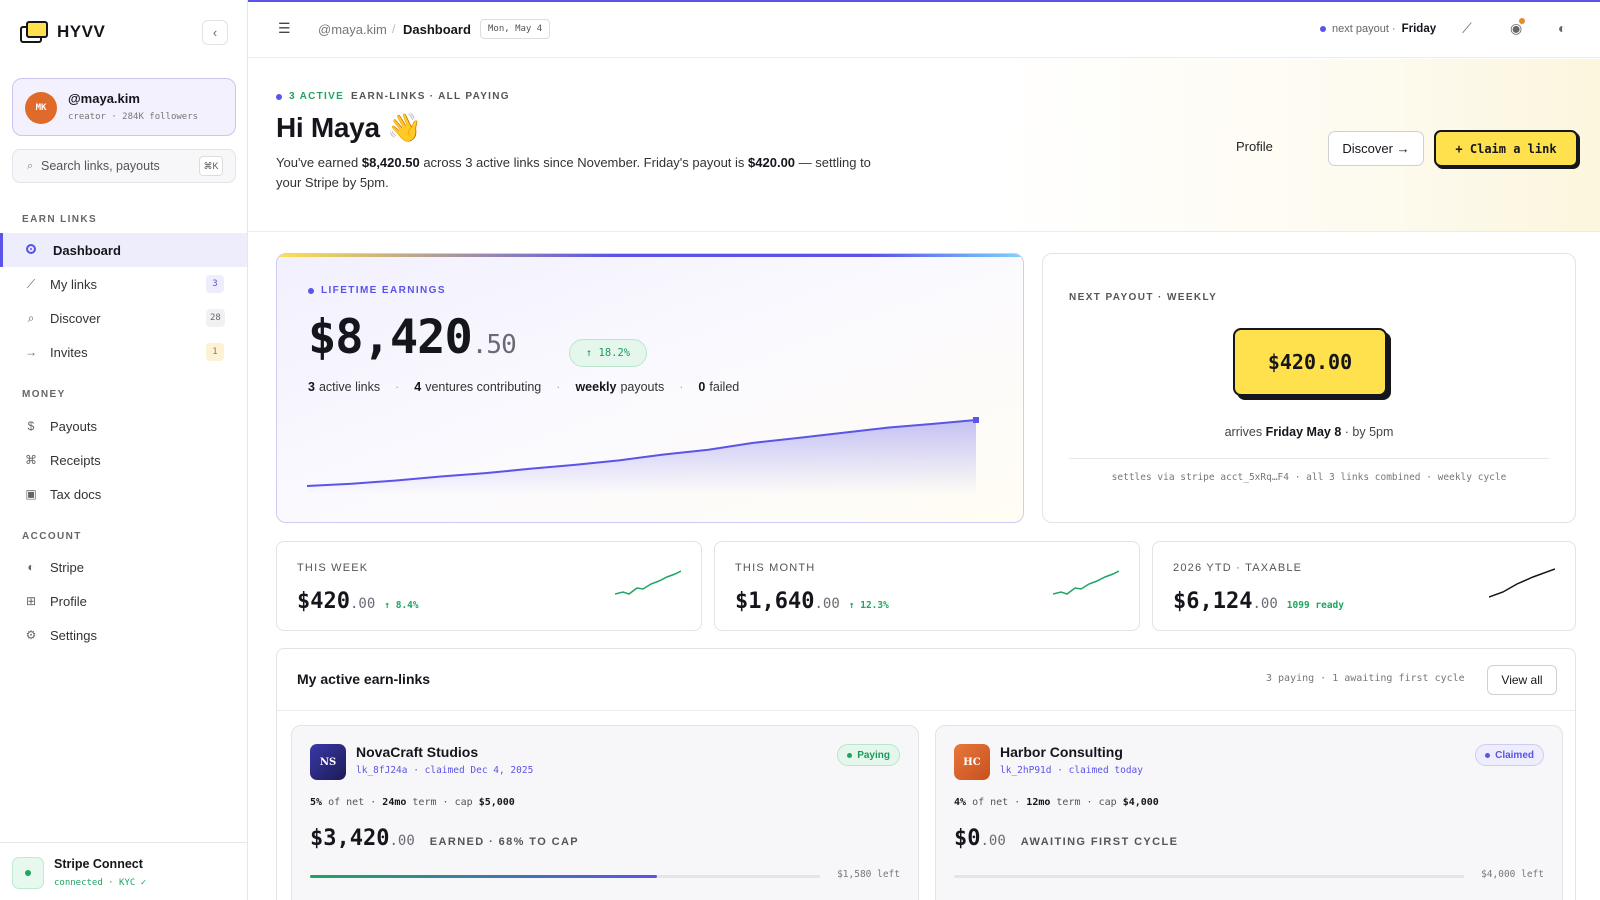 The image size is (1600, 900). What do you see at coordinates (1376, 148) in the screenshot?
I see `discover-button: Discover →` at bounding box center [1376, 148].